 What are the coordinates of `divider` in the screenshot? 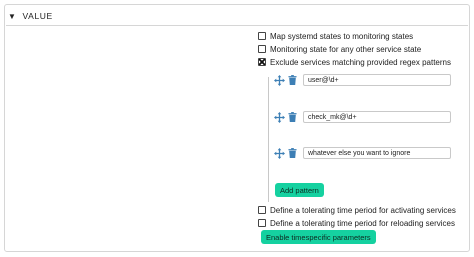 It's located at (237, 25).